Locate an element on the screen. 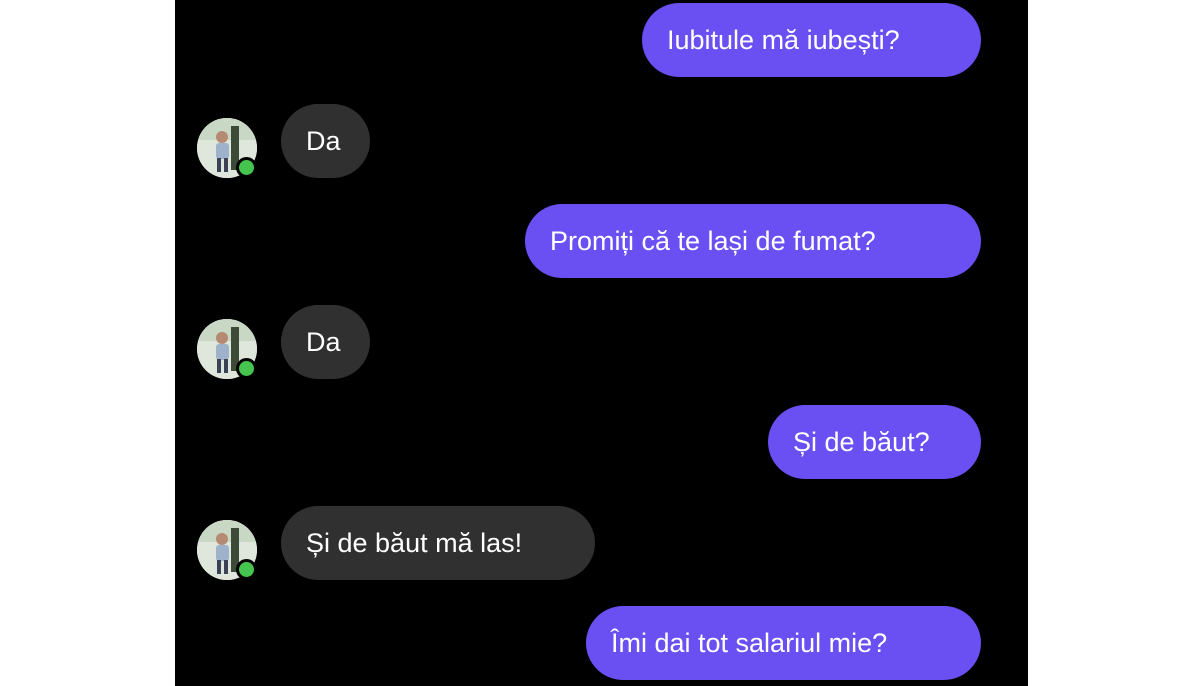  outgoing-message-bubble: Și de băut? is located at coordinates (874, 442).